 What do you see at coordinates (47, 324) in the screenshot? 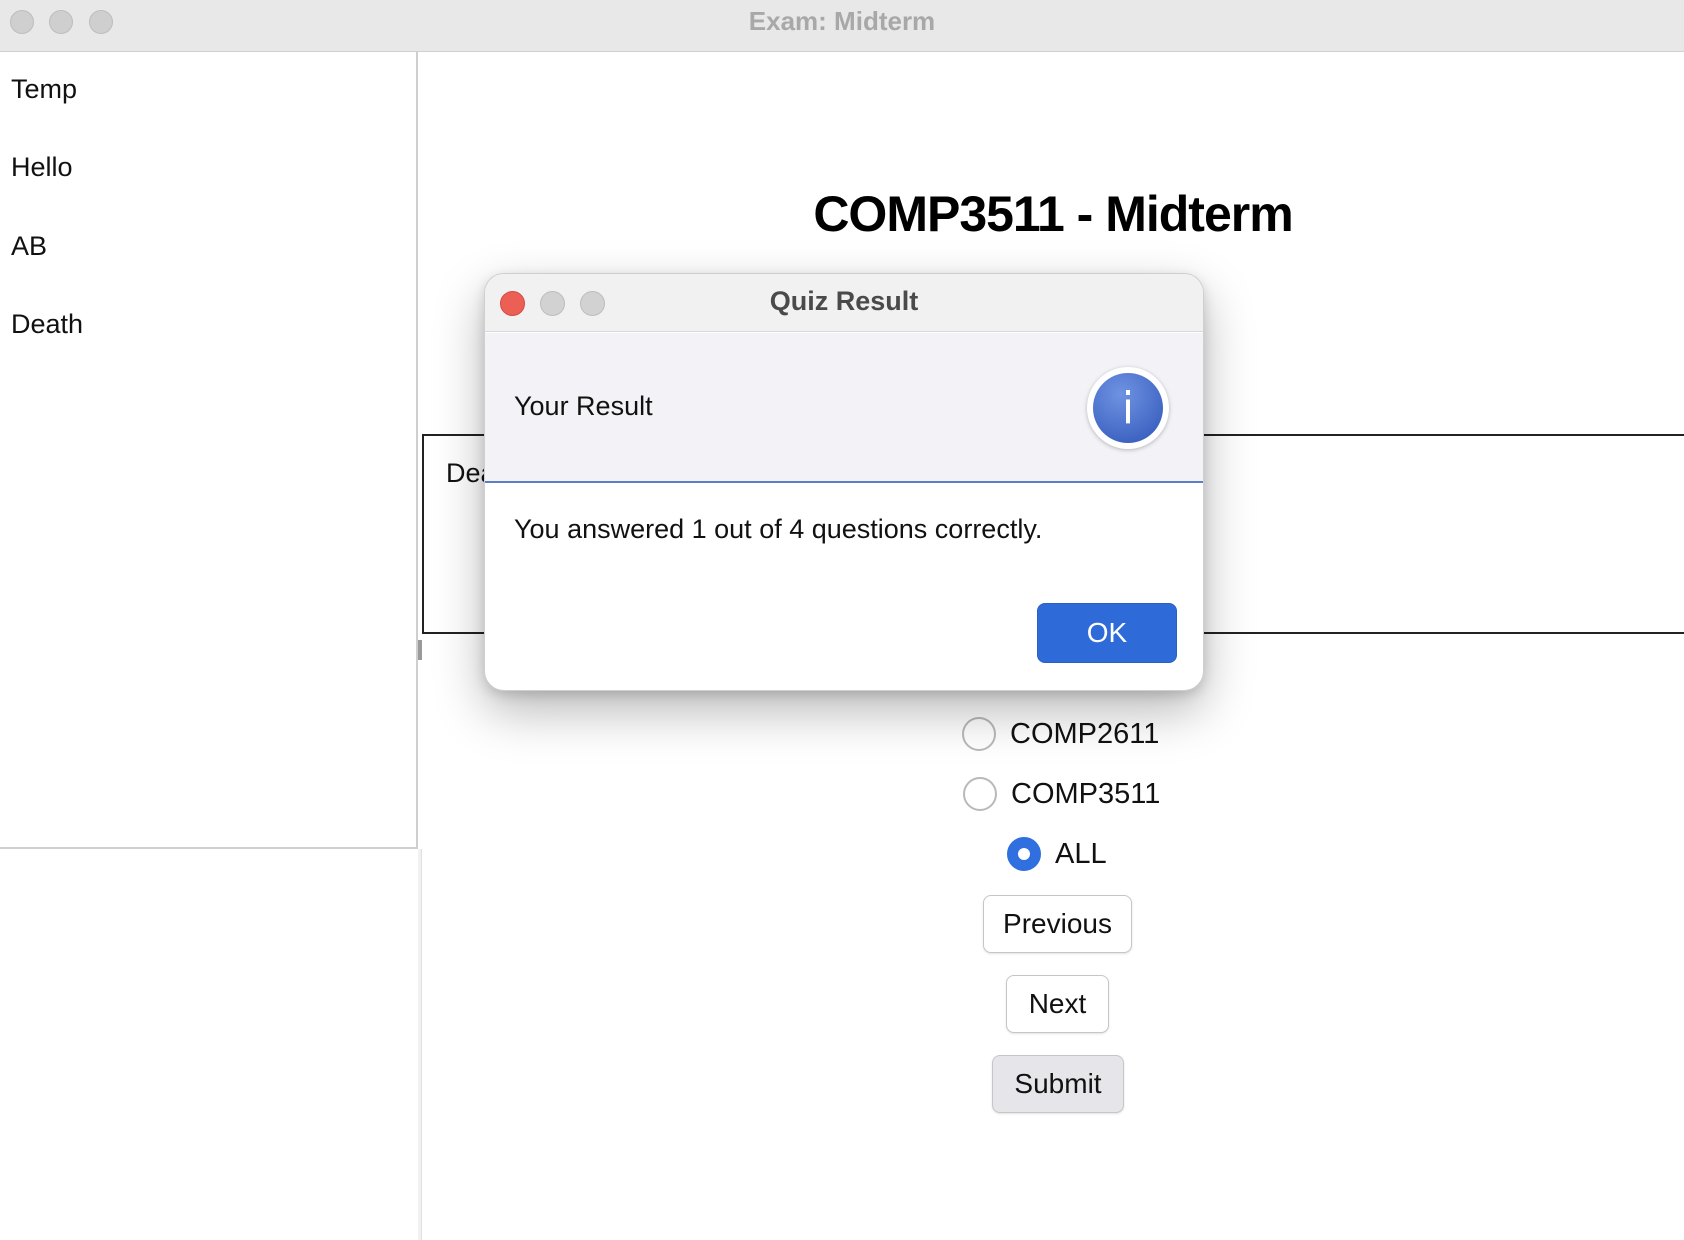
I see `list-item-death: Death` at bounding box center [47, 324].